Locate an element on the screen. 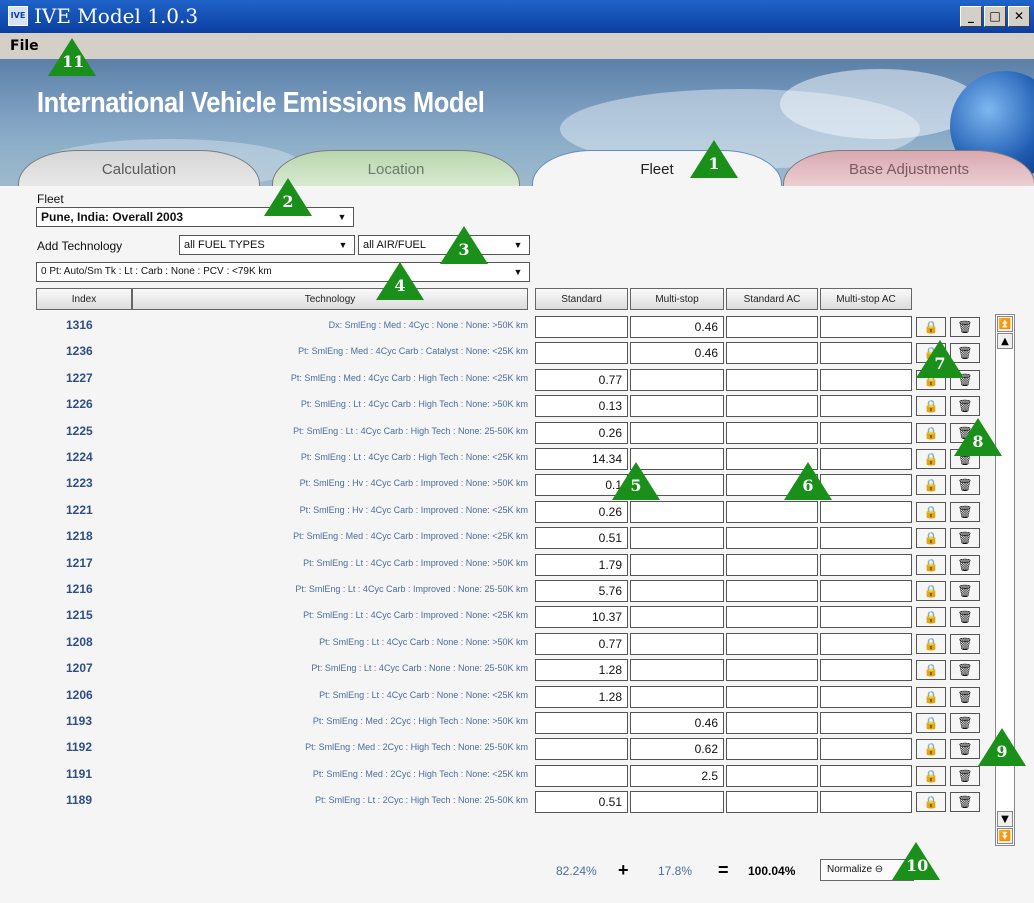 This screenshot has width=1034, height=903. minimize-button: _ is located at coordinates (971, 16).